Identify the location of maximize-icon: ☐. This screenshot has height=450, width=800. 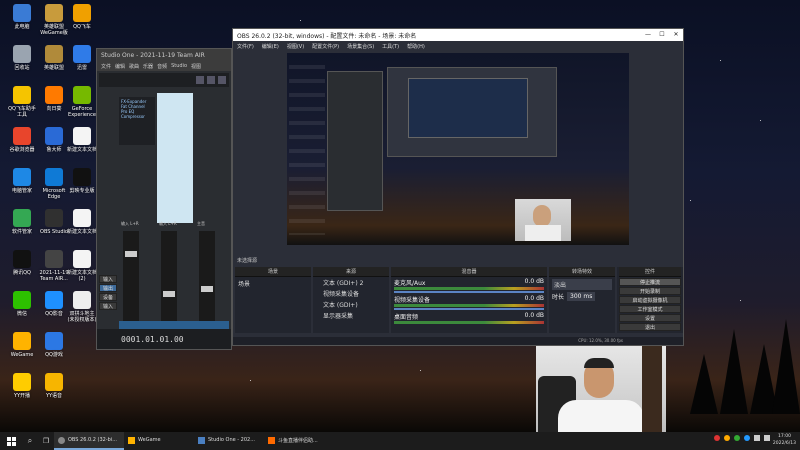
(662, 35).